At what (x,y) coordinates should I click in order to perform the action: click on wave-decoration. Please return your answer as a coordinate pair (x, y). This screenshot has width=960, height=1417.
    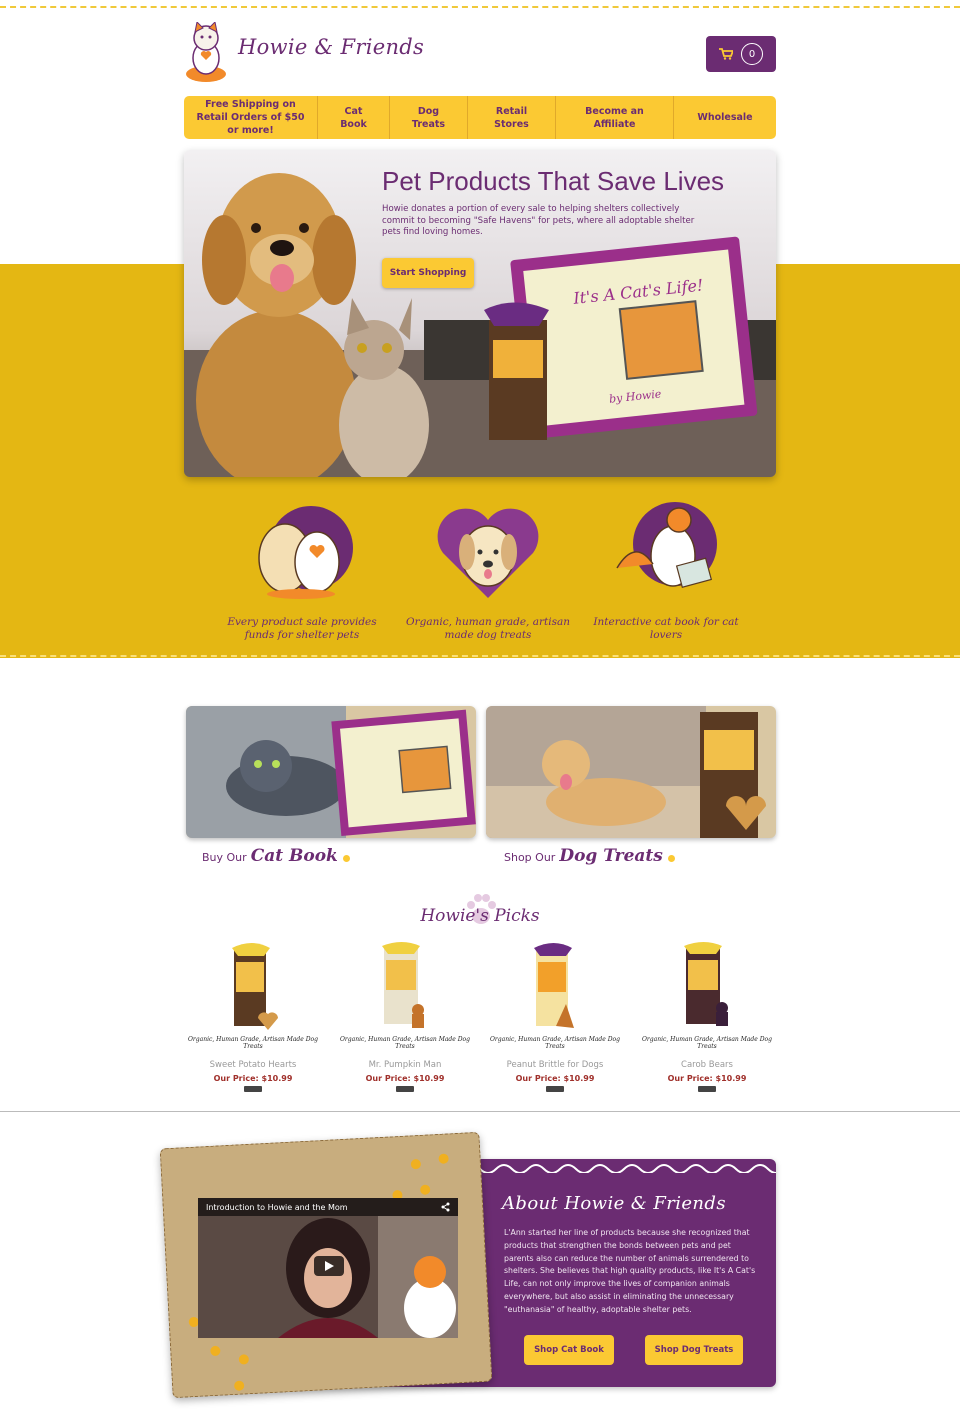
    Looking at the image, I should click on (620, 1168).